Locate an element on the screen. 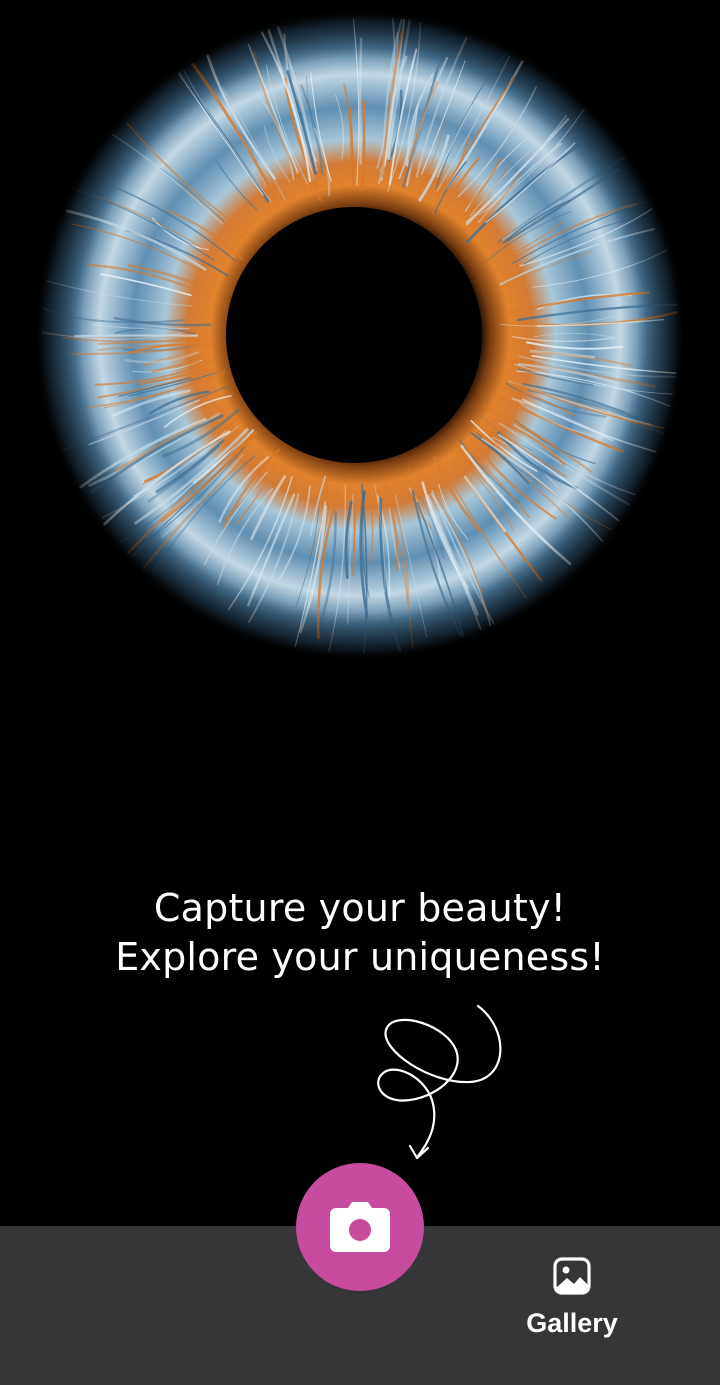 The width and height of the screenshot is (720, 1385). capture-button is located at coordinates (360, 1227).